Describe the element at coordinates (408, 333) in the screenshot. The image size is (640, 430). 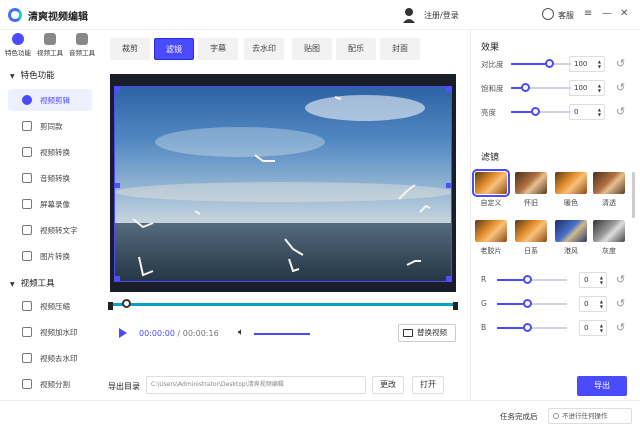
I see `replace-icon` at that location.